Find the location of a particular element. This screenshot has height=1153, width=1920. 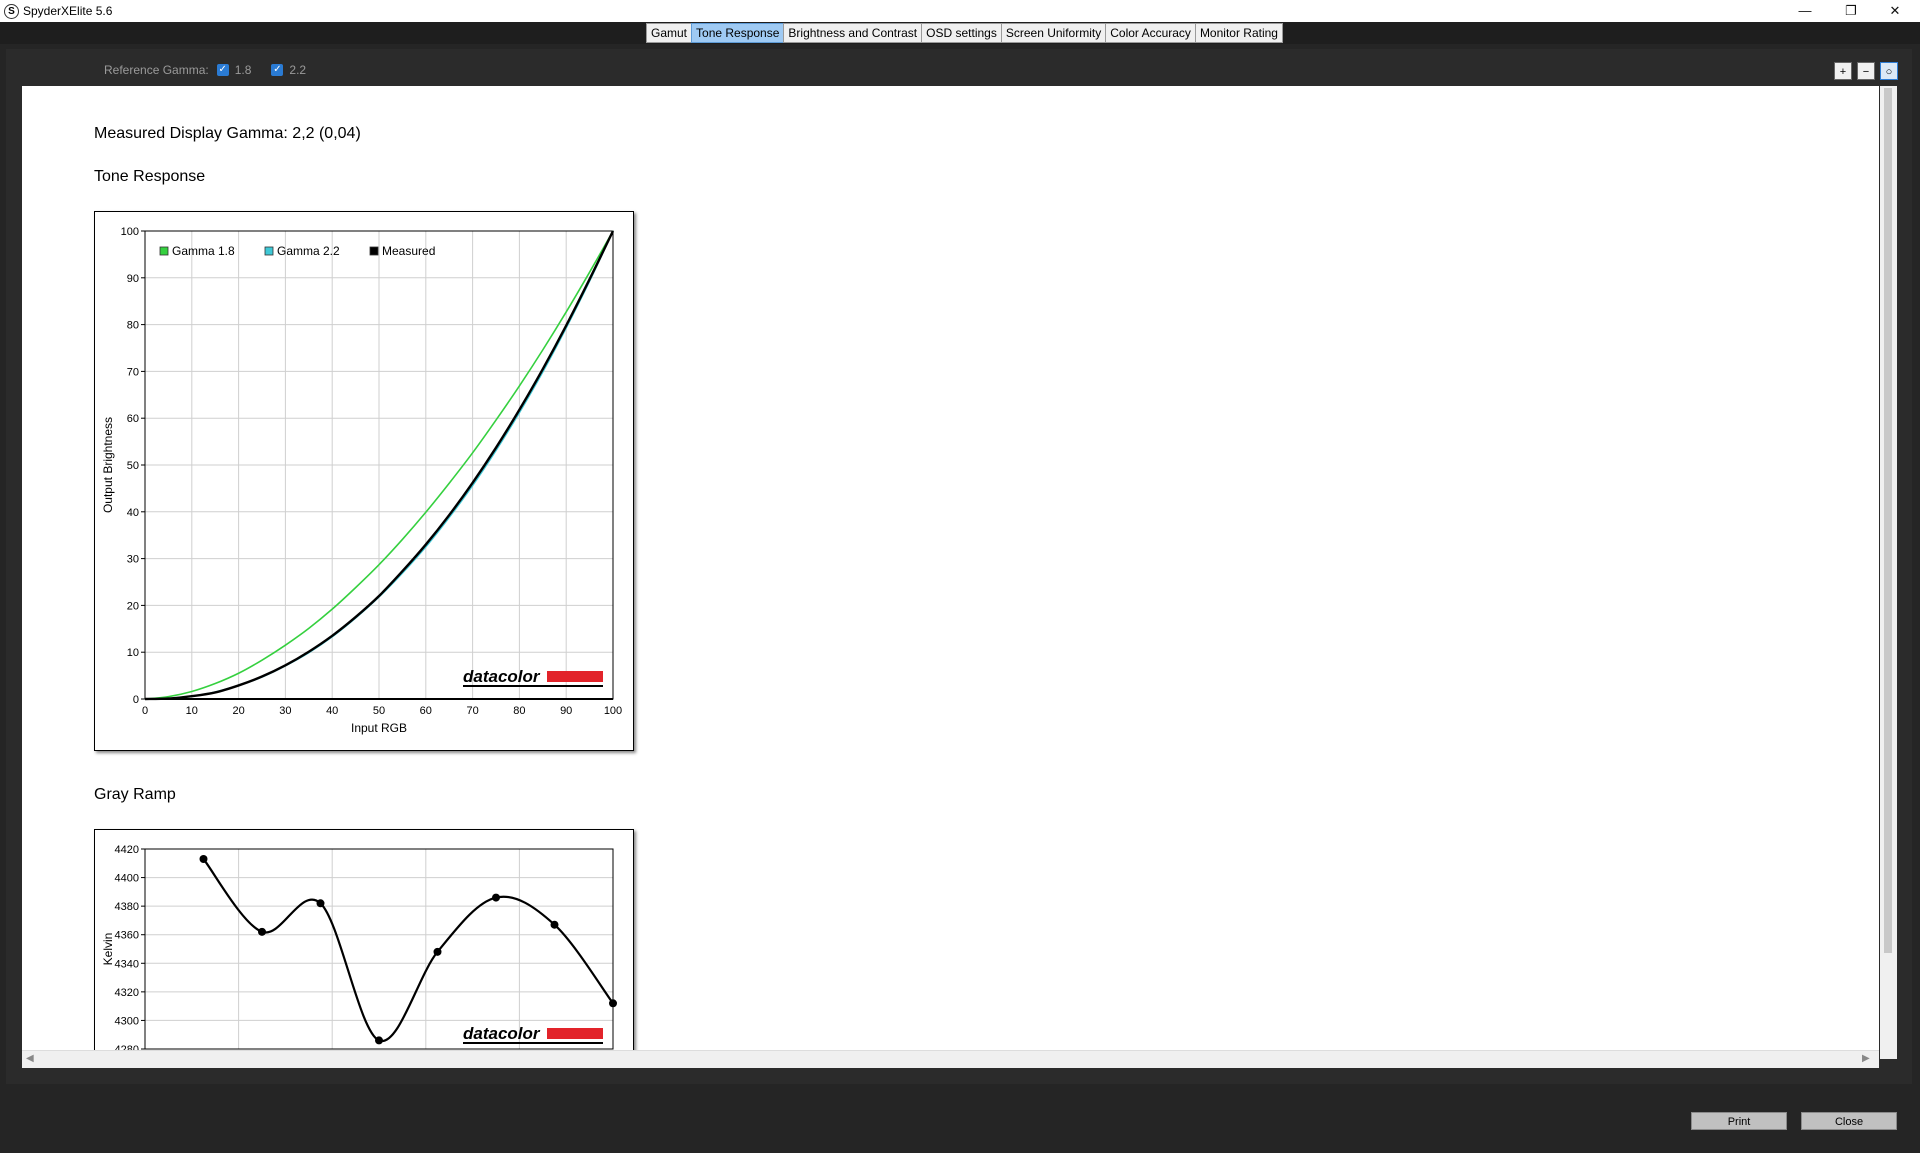

tab-gamut: Gamut is located at coordinates (669, 33).